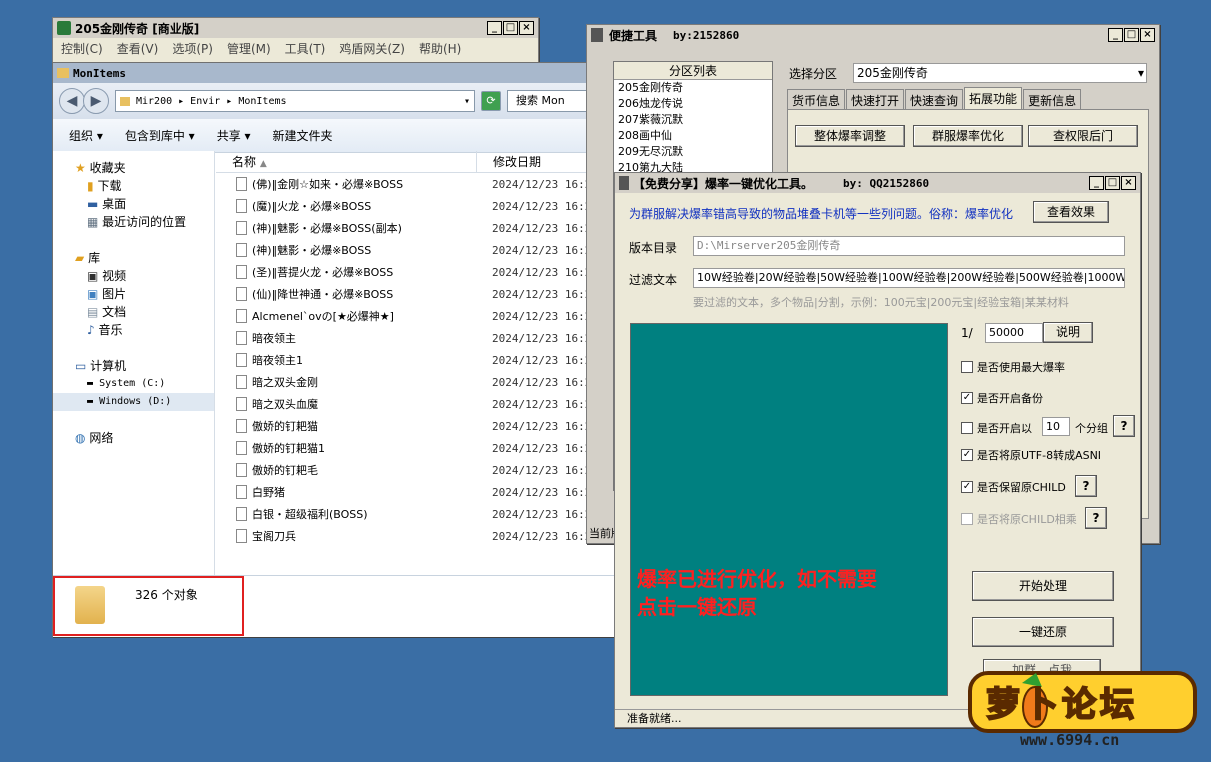  I want to click on partition-item: 207紫薇沉默, so click(695, 120).